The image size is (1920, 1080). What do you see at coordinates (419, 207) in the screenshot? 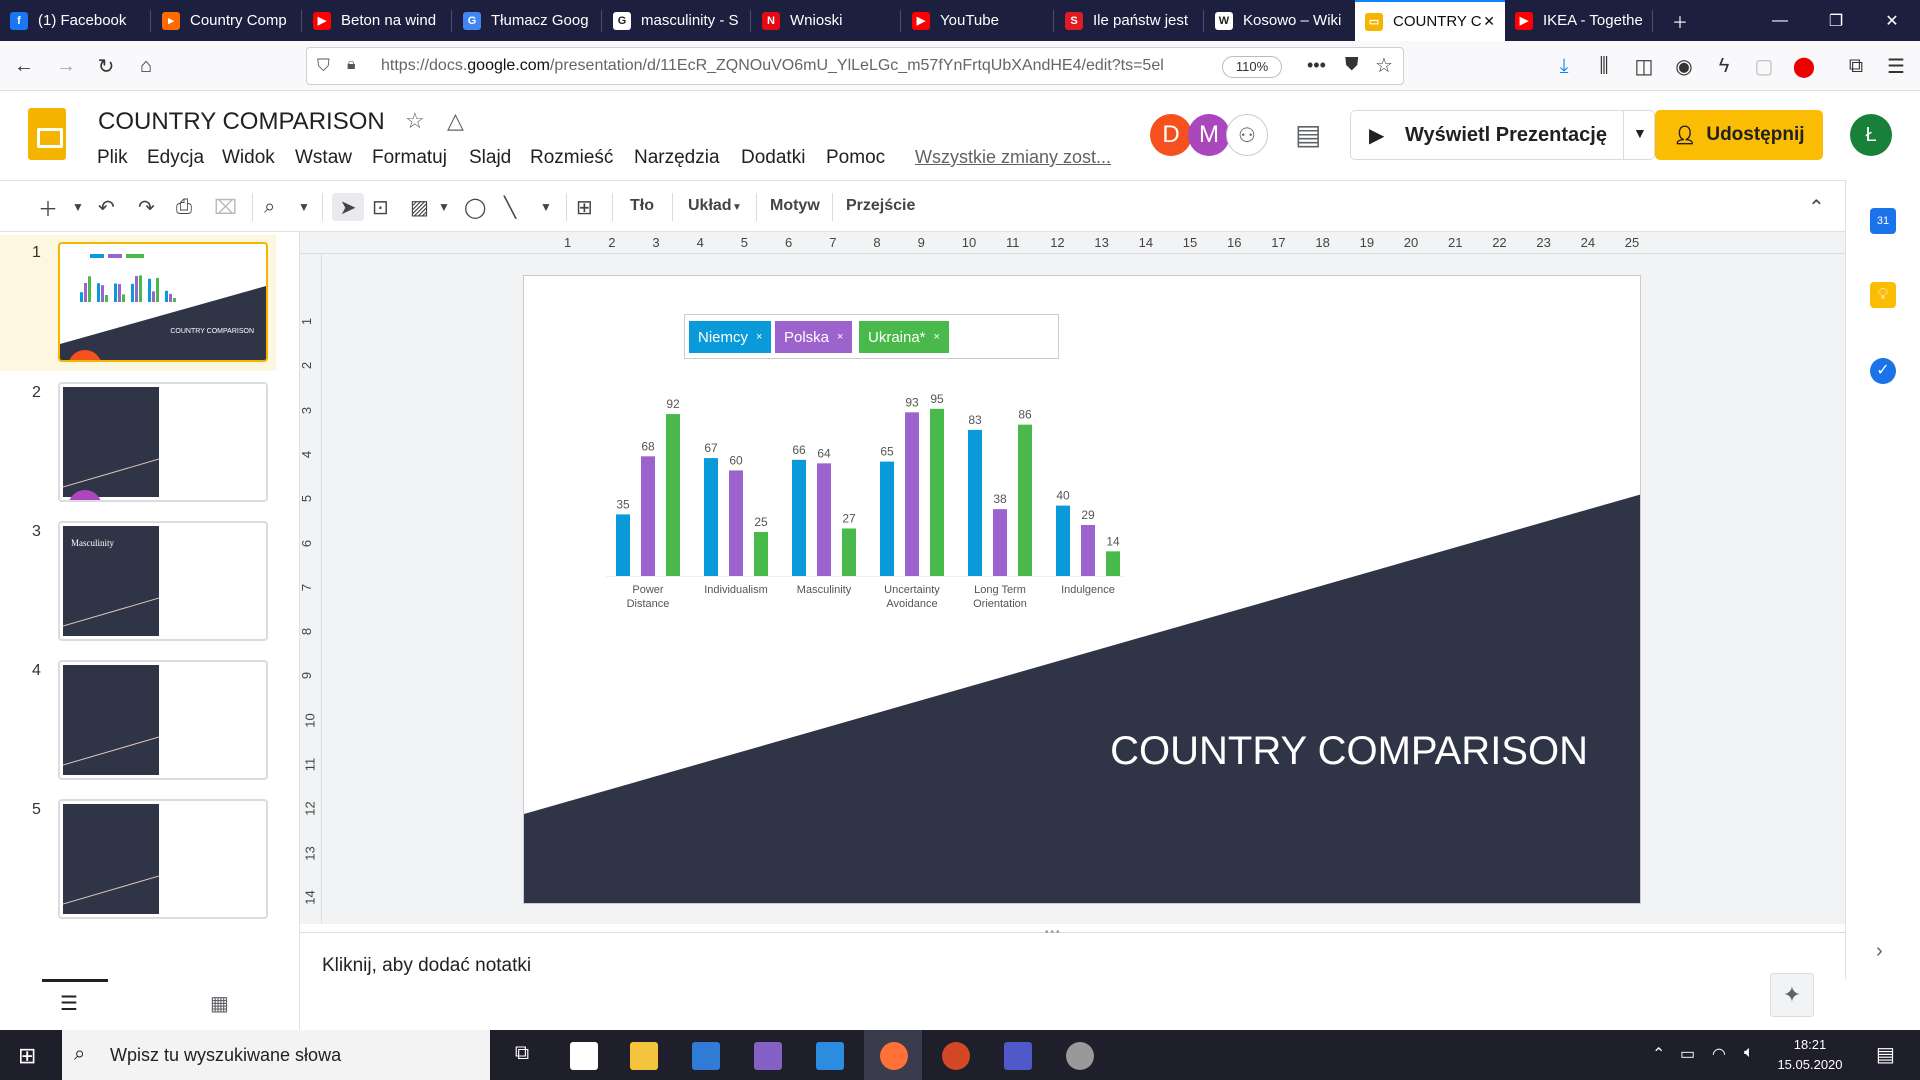
I see `image-icon: ▨` at bounding box center [419, 207].